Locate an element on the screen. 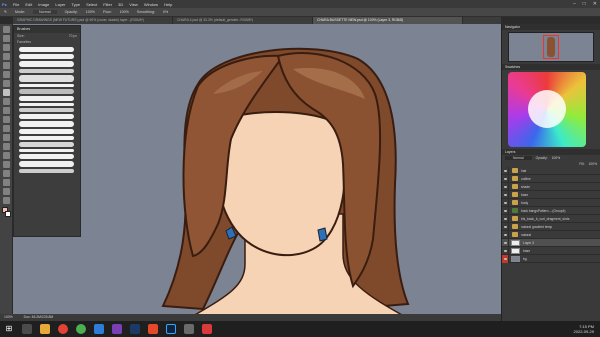 This screenshot has height=337, width=600. clock: 7:15 PM 2022-09-29 is located at coordinates (584, 329).